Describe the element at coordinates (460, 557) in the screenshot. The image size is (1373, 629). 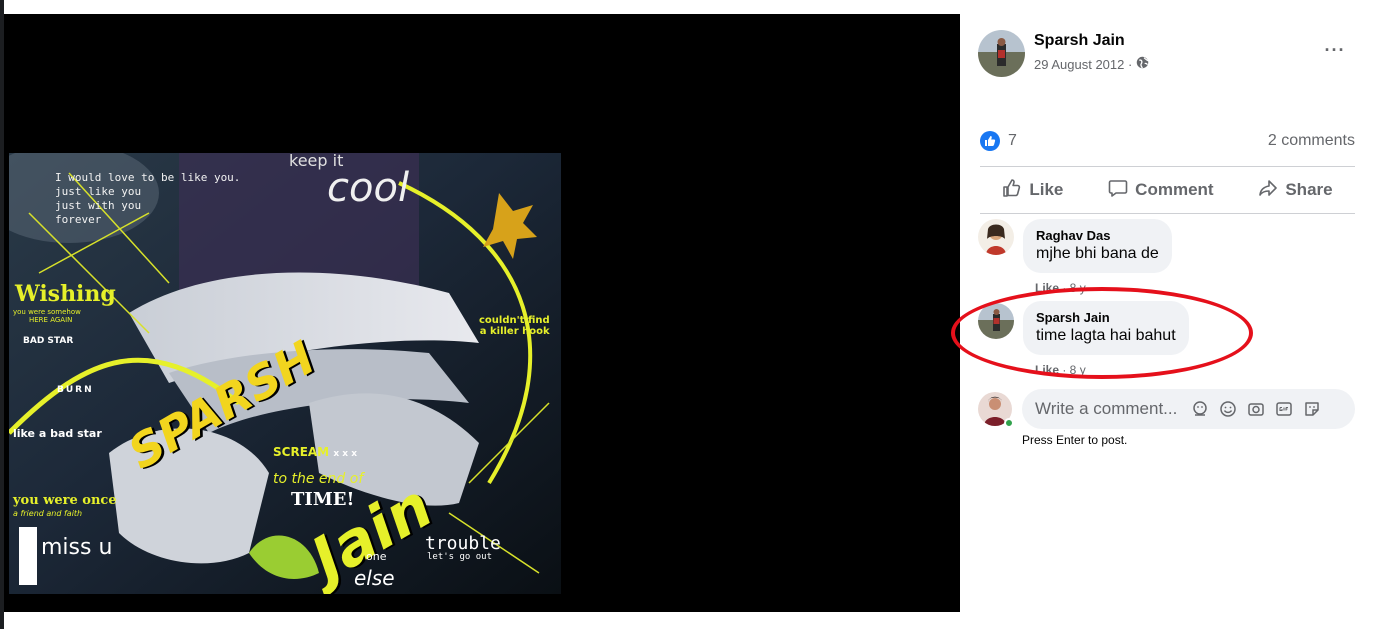
I see `photo-text-small: let's go out` at that location.